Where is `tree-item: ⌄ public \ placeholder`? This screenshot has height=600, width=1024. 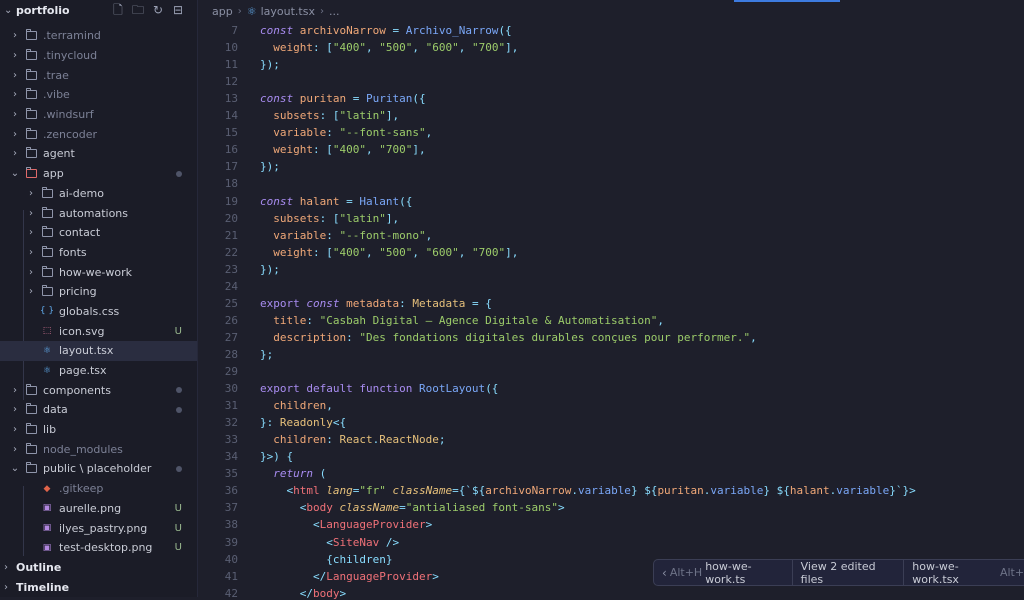 tree-item: ⌄ public \ placeholder is located at coordinates (98, 469).